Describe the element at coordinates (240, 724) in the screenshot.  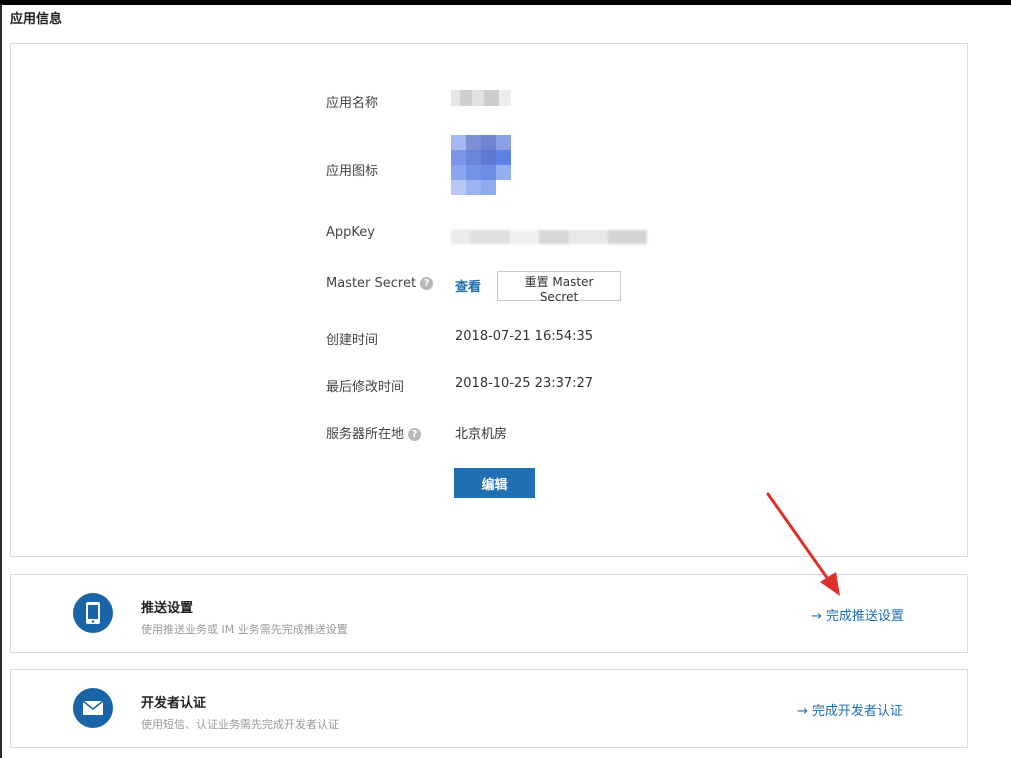
I see `developer-certification-desc: 使用短信、认证业务需先完成开发者认证` at that location.